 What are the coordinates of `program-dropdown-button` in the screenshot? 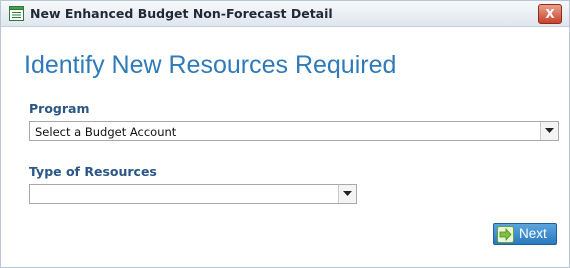 It's located at (549, 131).